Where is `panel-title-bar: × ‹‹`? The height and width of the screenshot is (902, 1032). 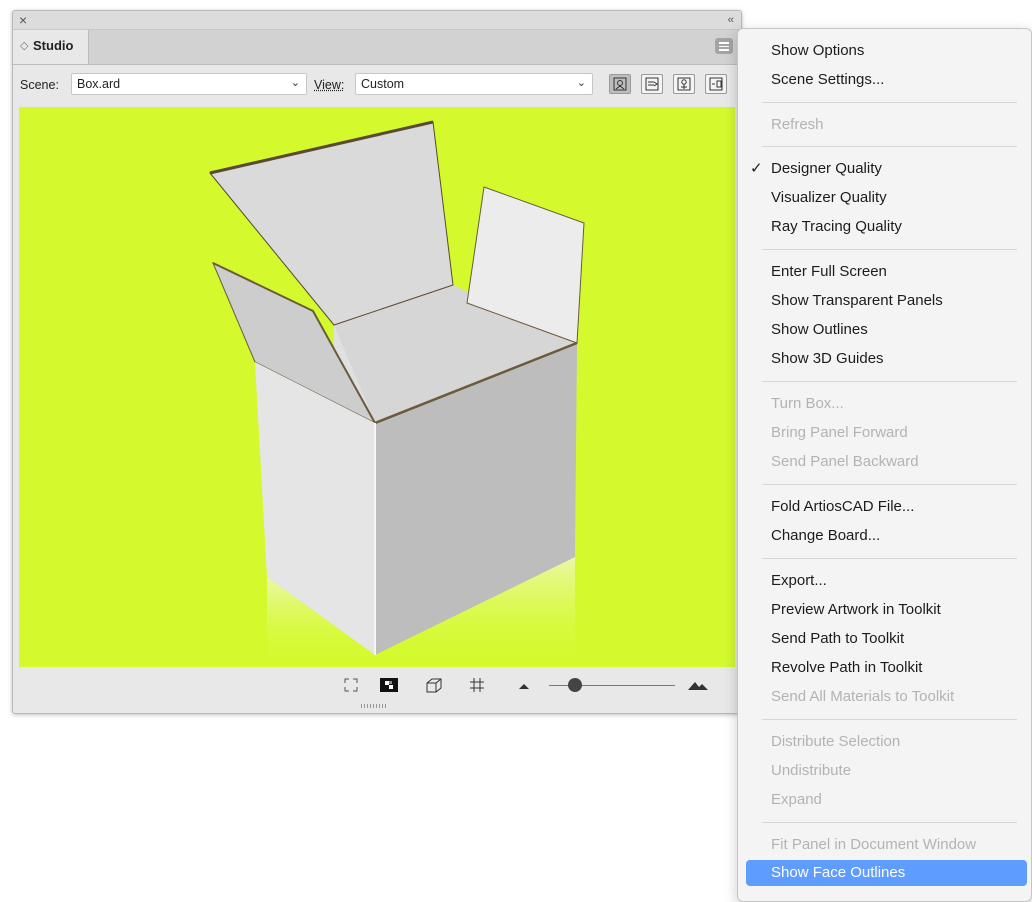
panel-title-bar: × ‹‹ is located at coordinates (377, 20).